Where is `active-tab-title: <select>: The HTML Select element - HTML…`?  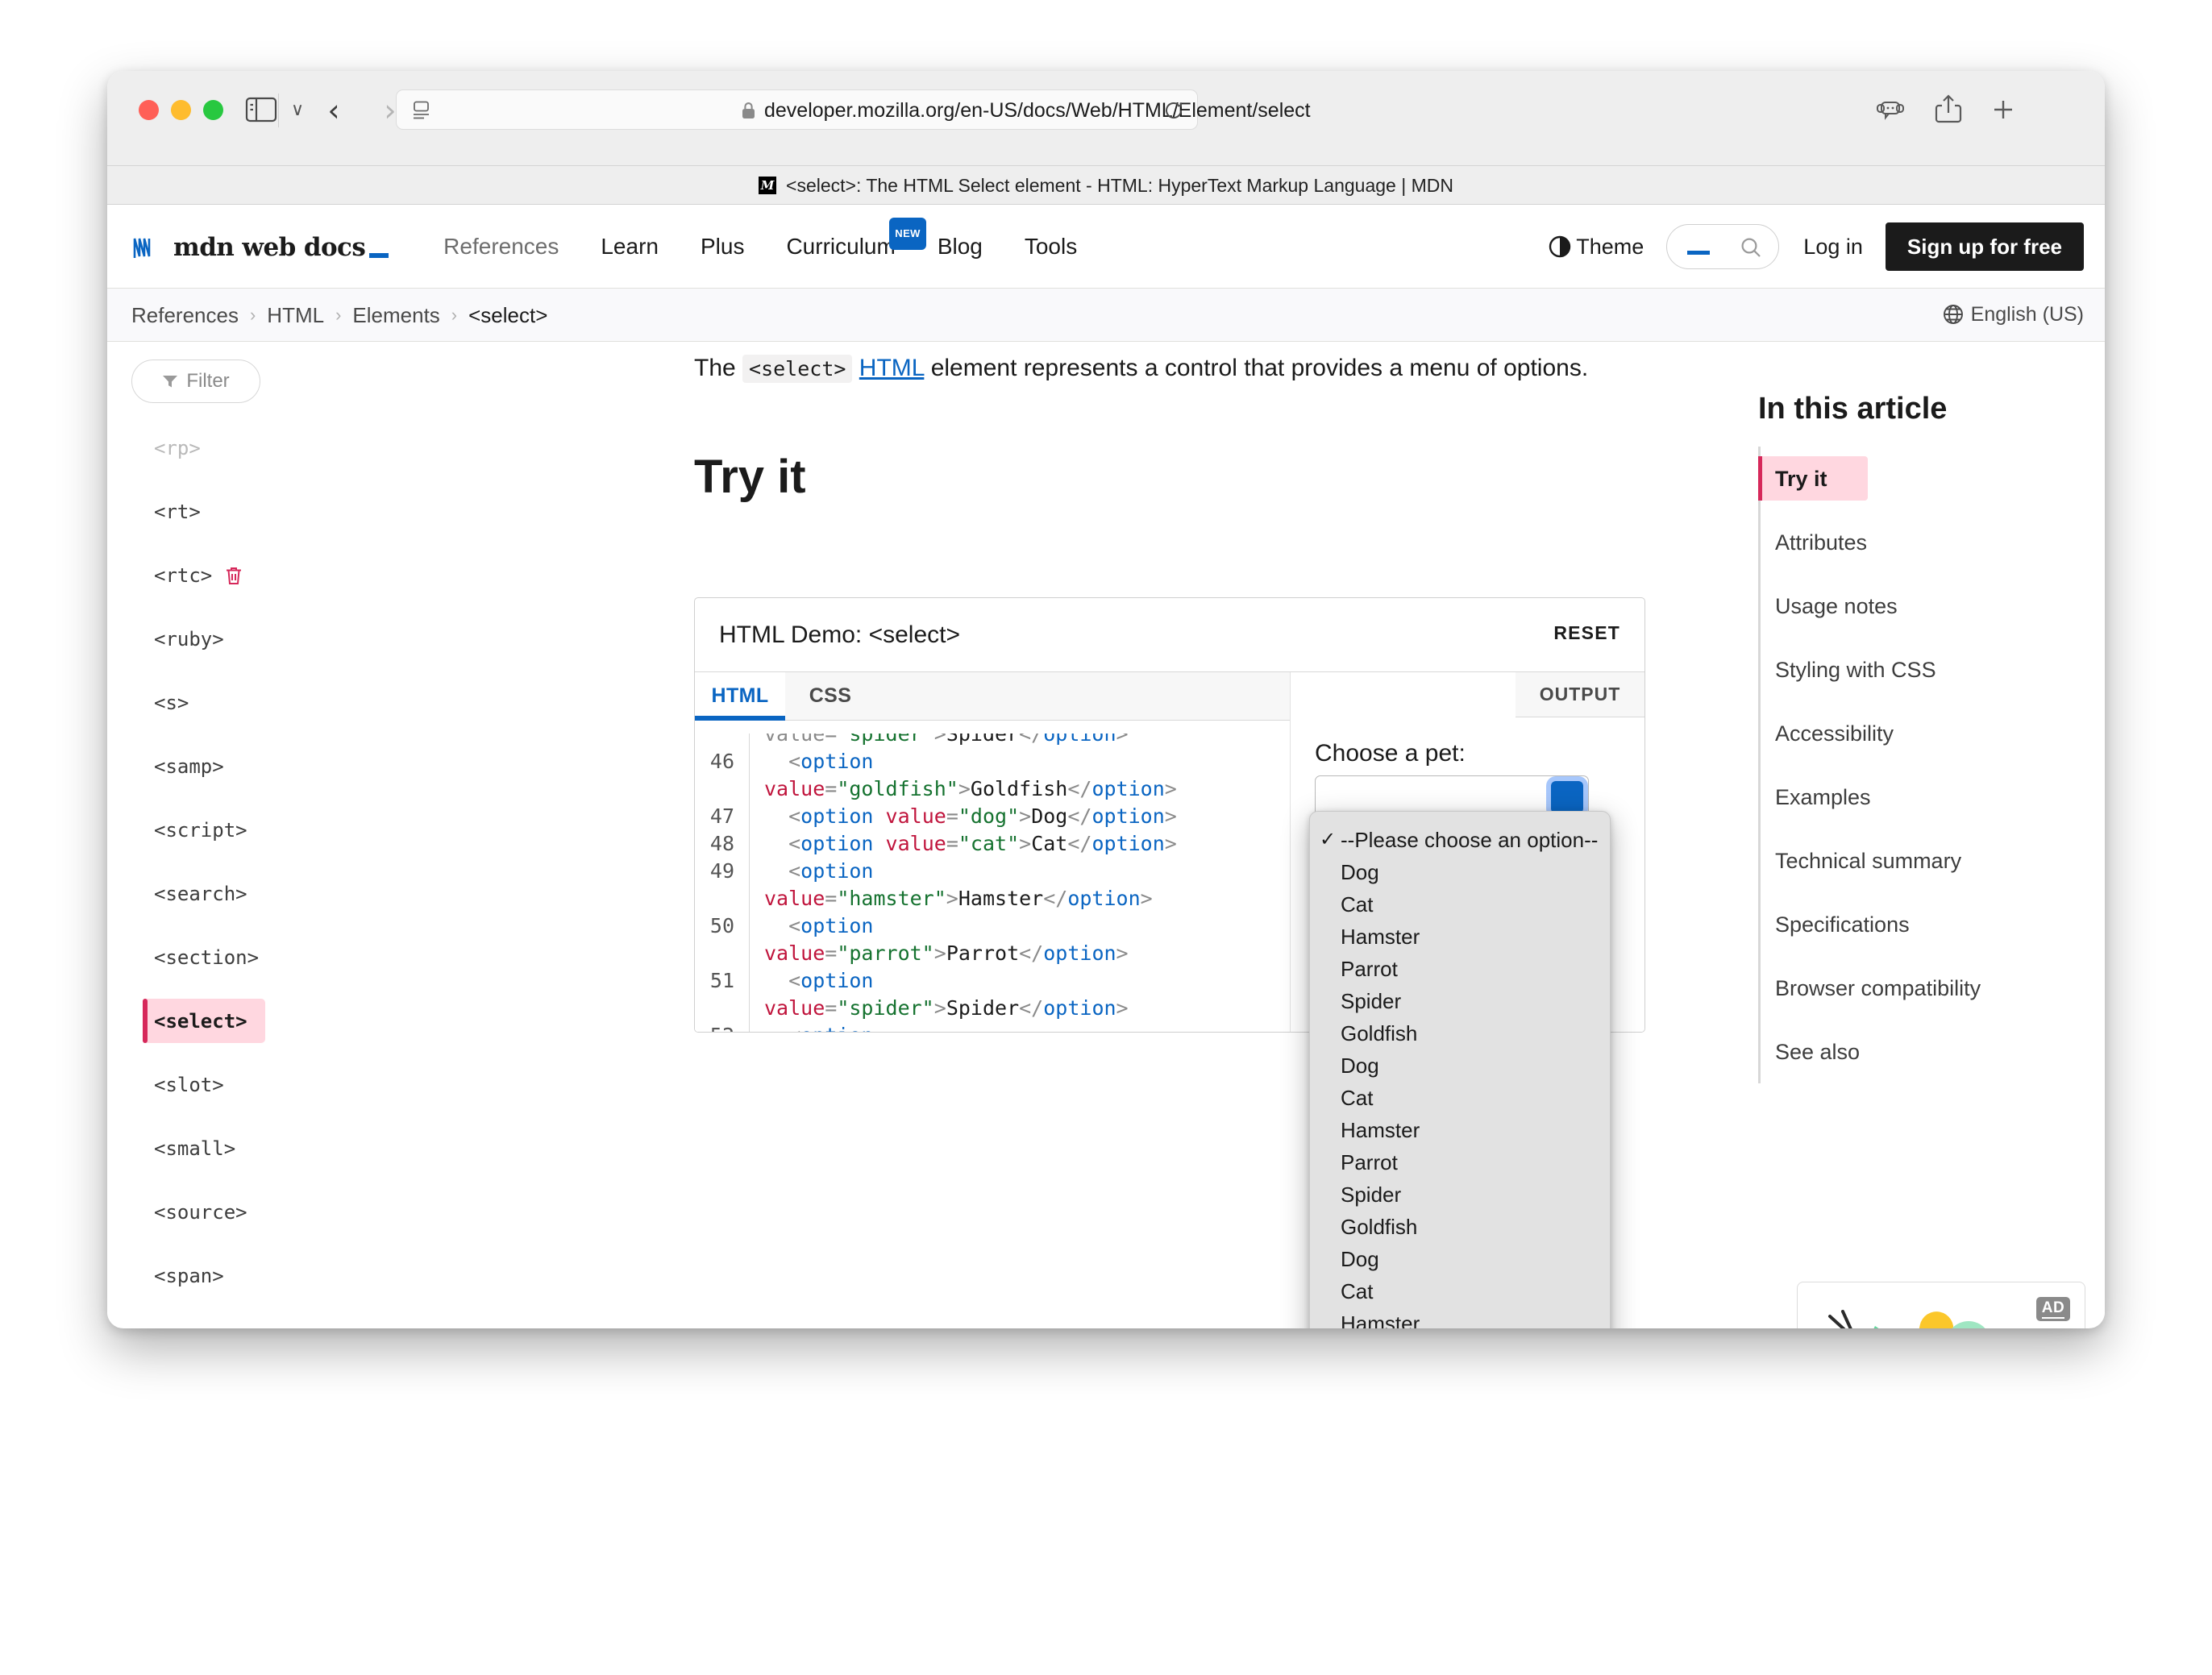 active-tab-title: <select>: The HTML Select element - HTML… is located at coordinates (1119, 185).